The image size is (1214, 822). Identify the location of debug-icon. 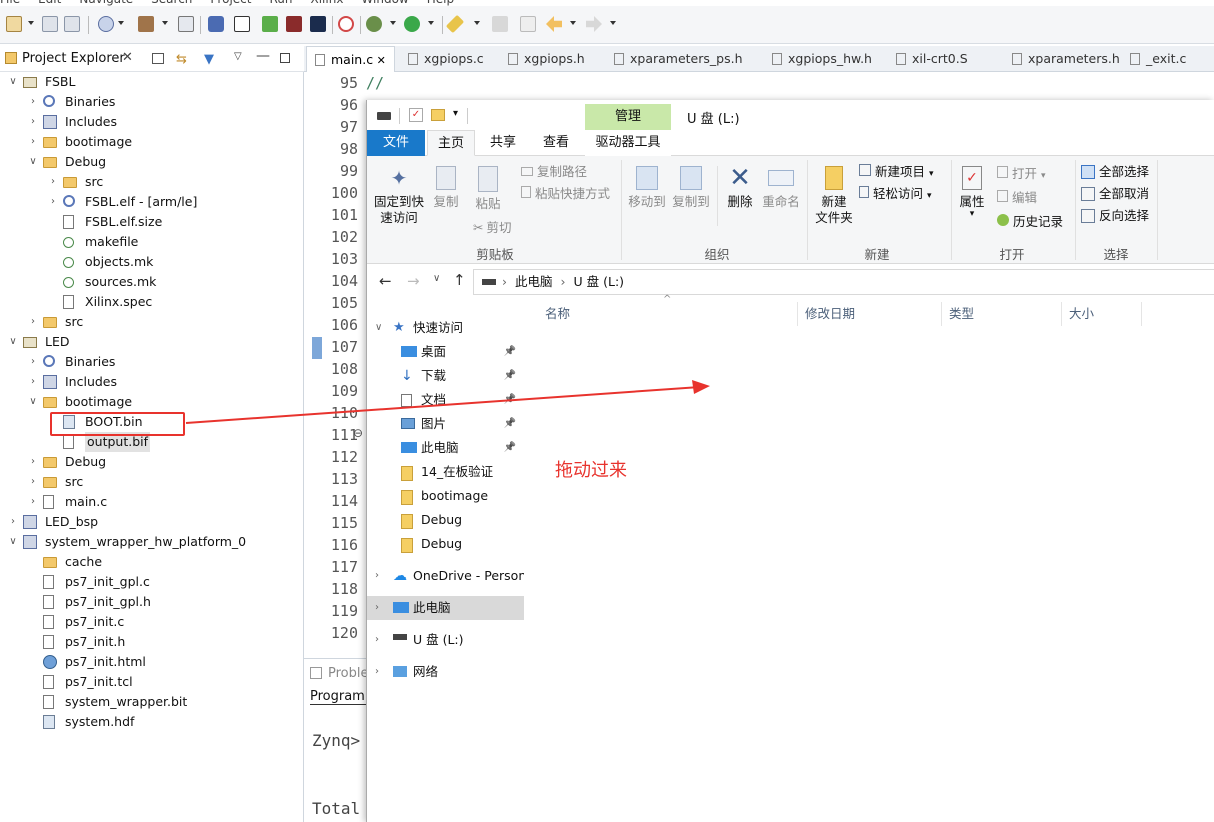
(374, 24).